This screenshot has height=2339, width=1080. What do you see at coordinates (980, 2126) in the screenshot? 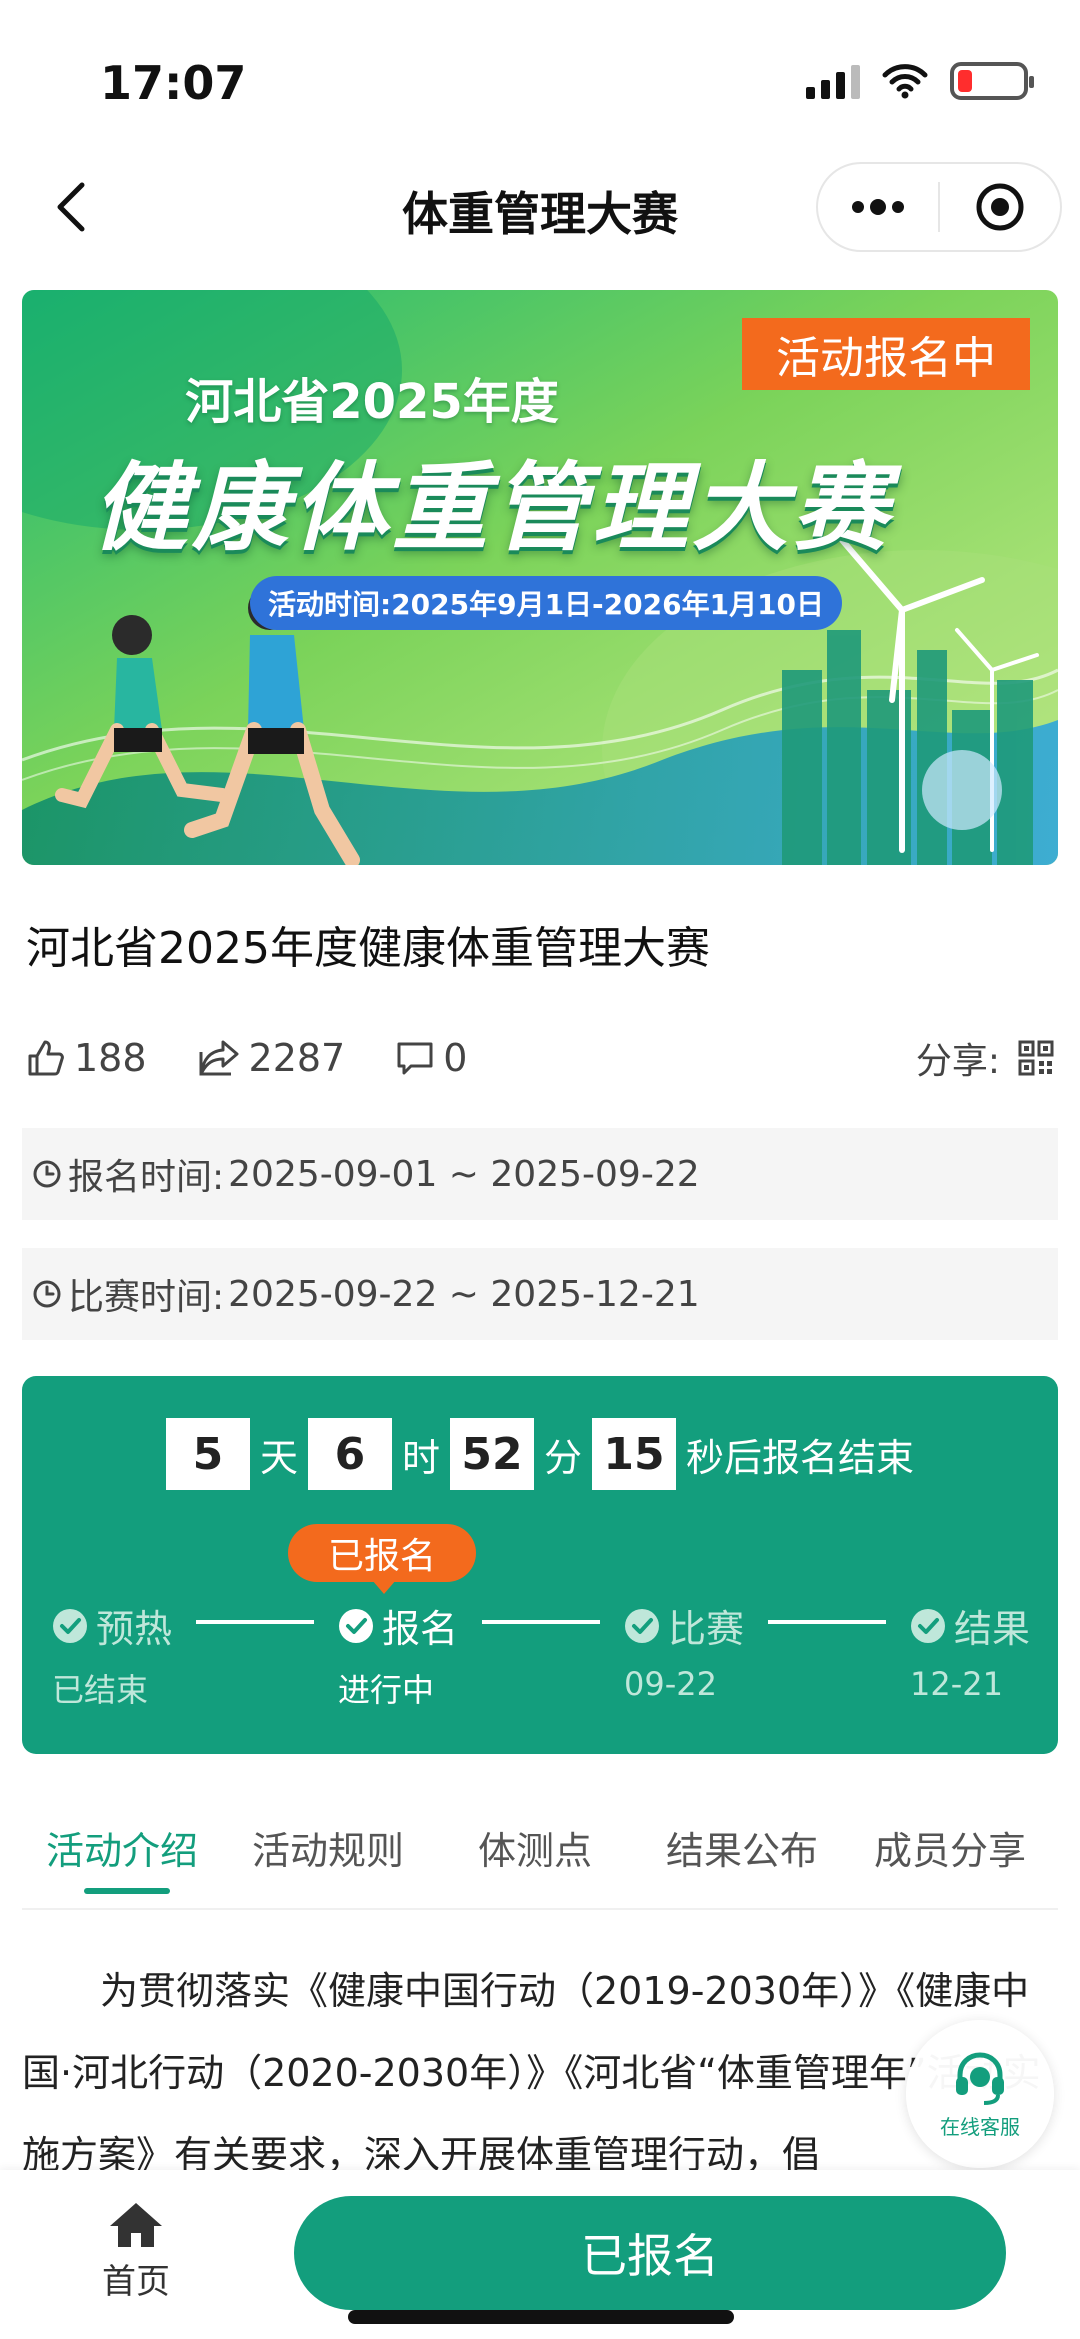
I see `online-service-label: 在线客服` at bounding box center [980, 2126].